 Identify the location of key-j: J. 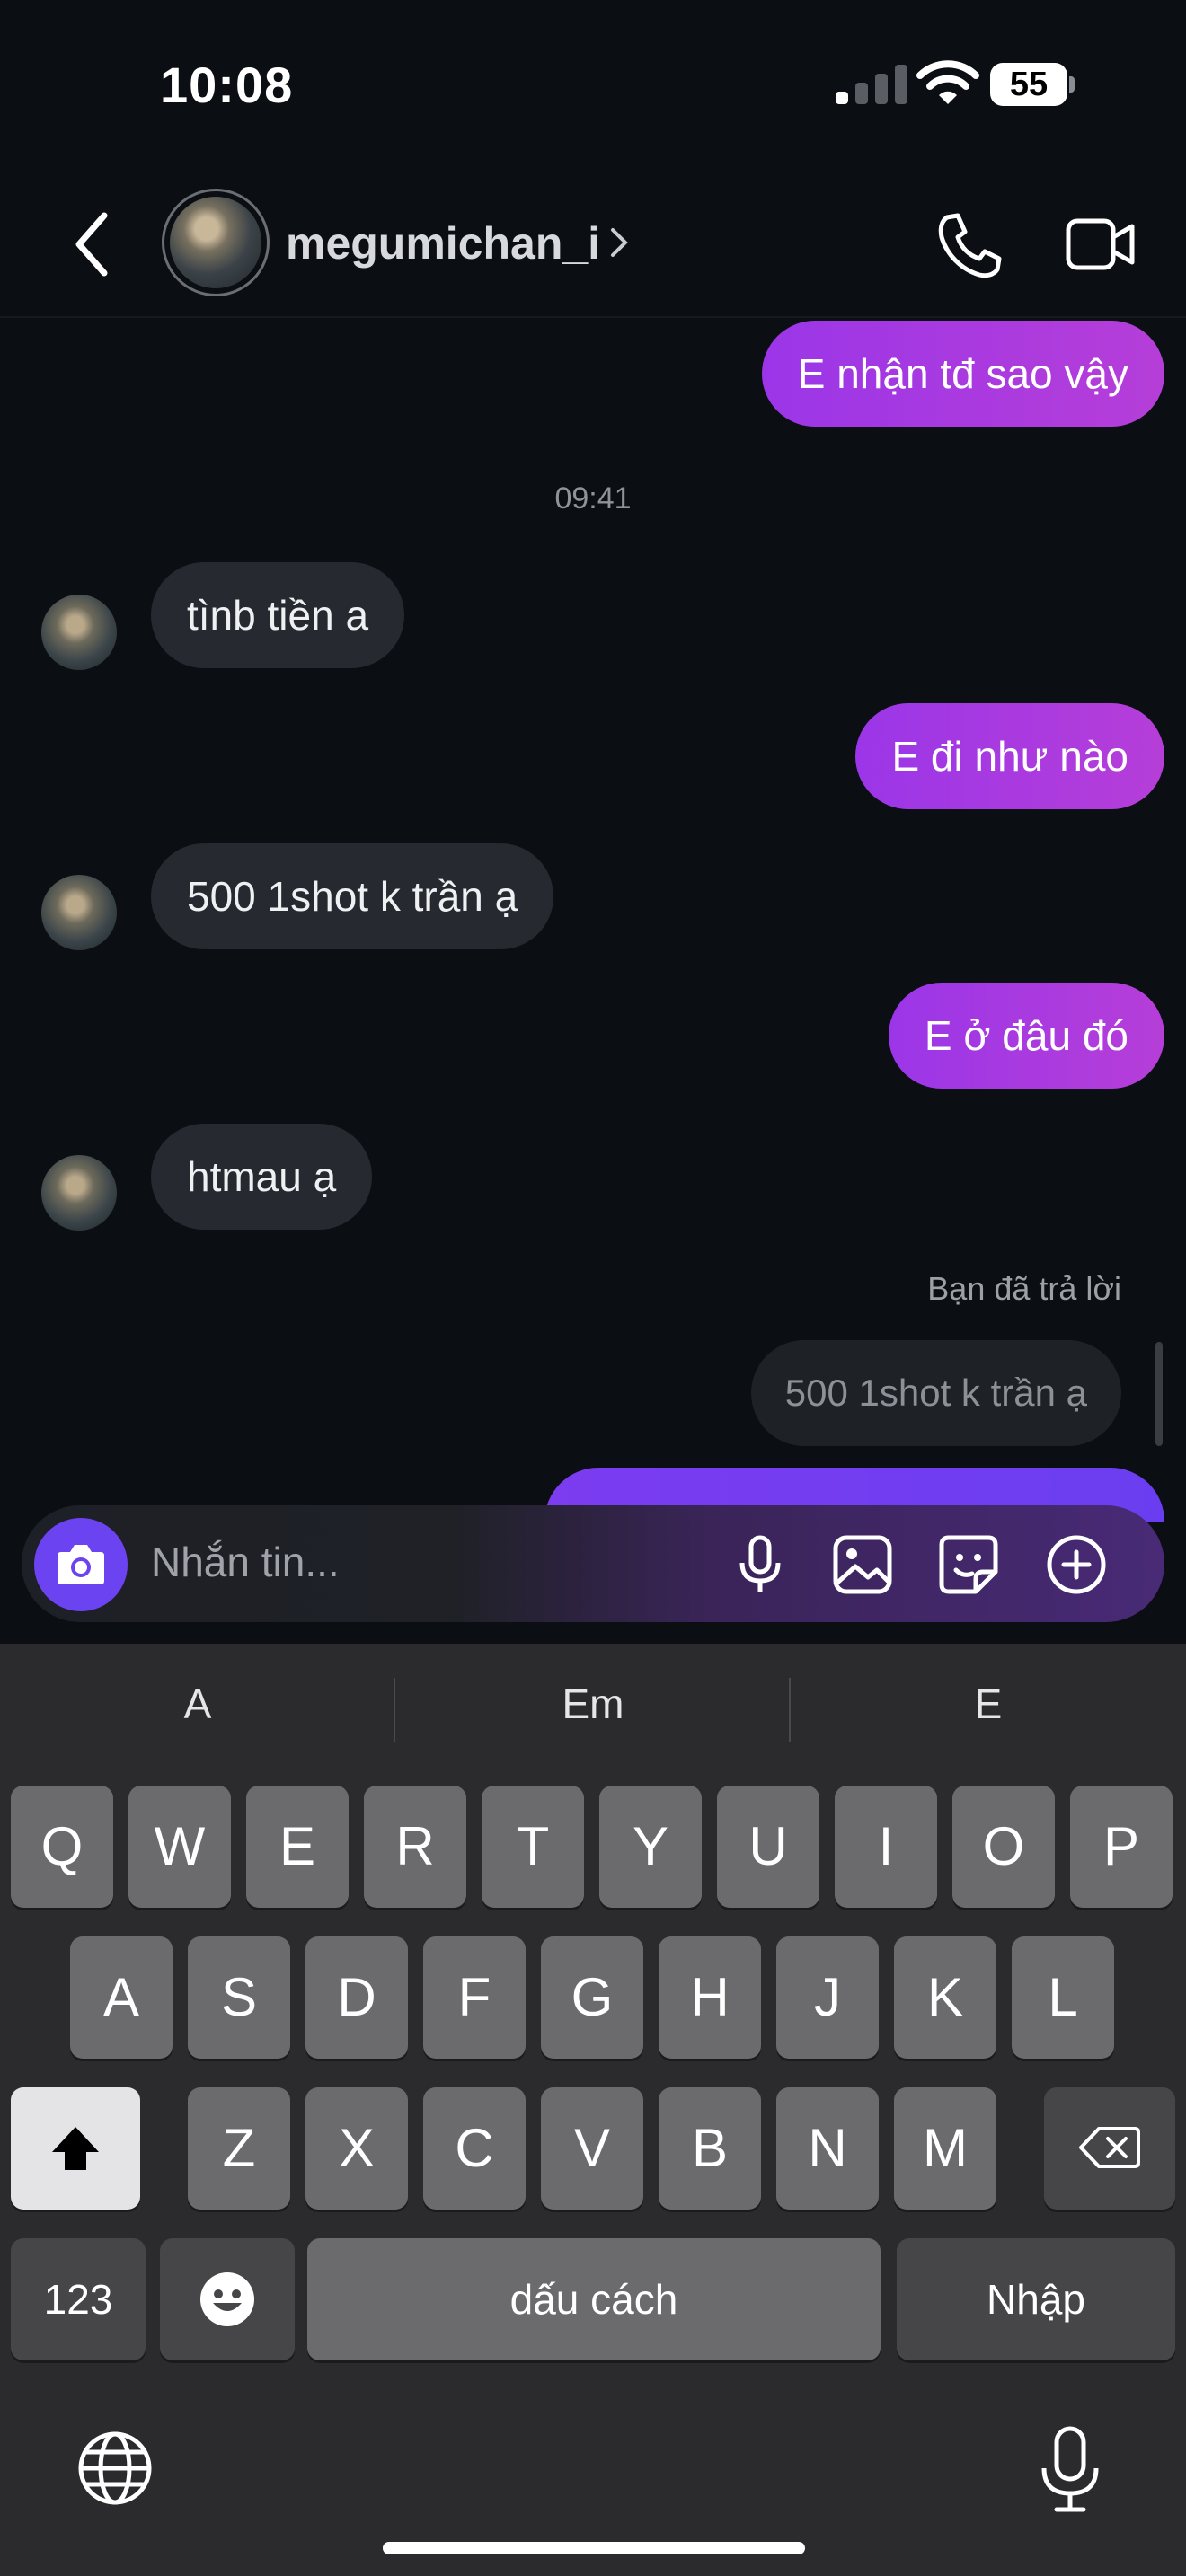
(827, 1998).